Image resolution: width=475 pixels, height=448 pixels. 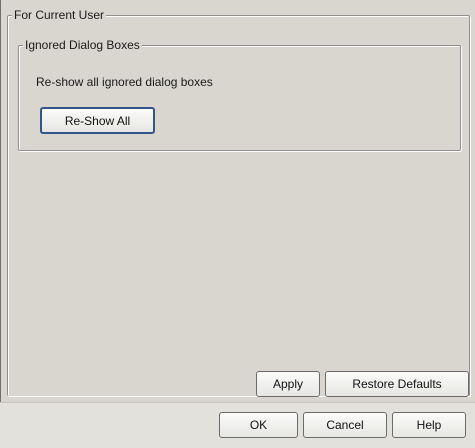 I want to click on cancel-button: Cancel, so click(x=345, y=425).